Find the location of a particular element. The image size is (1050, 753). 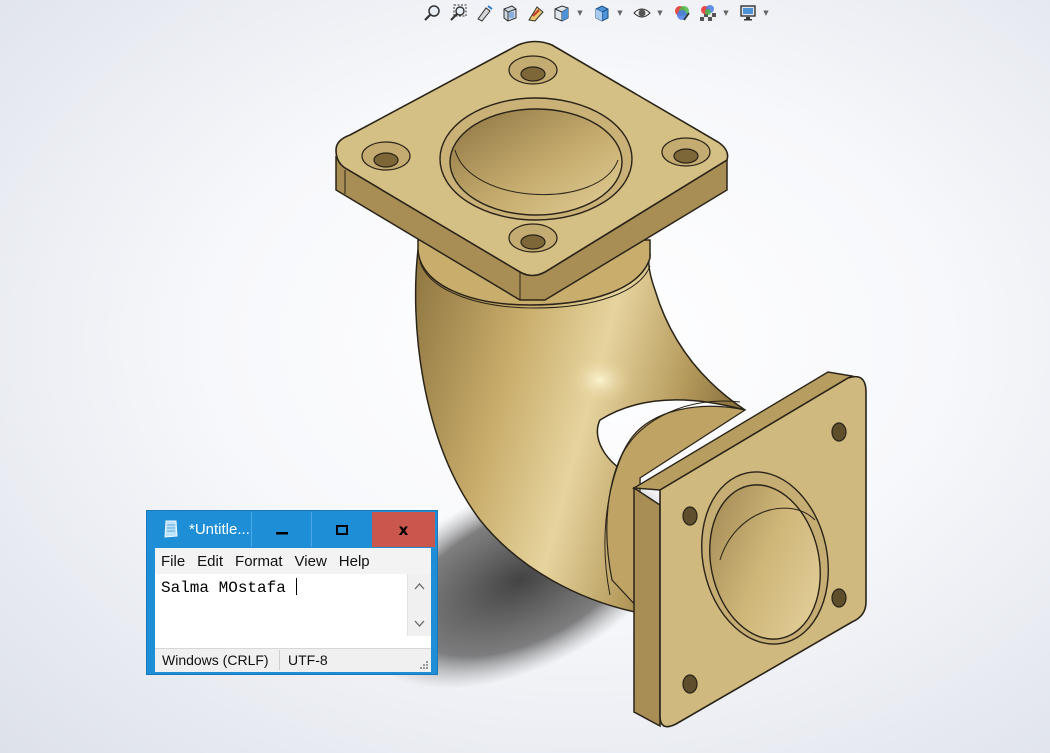

right-flange-side is located at coordinates (647, 607).